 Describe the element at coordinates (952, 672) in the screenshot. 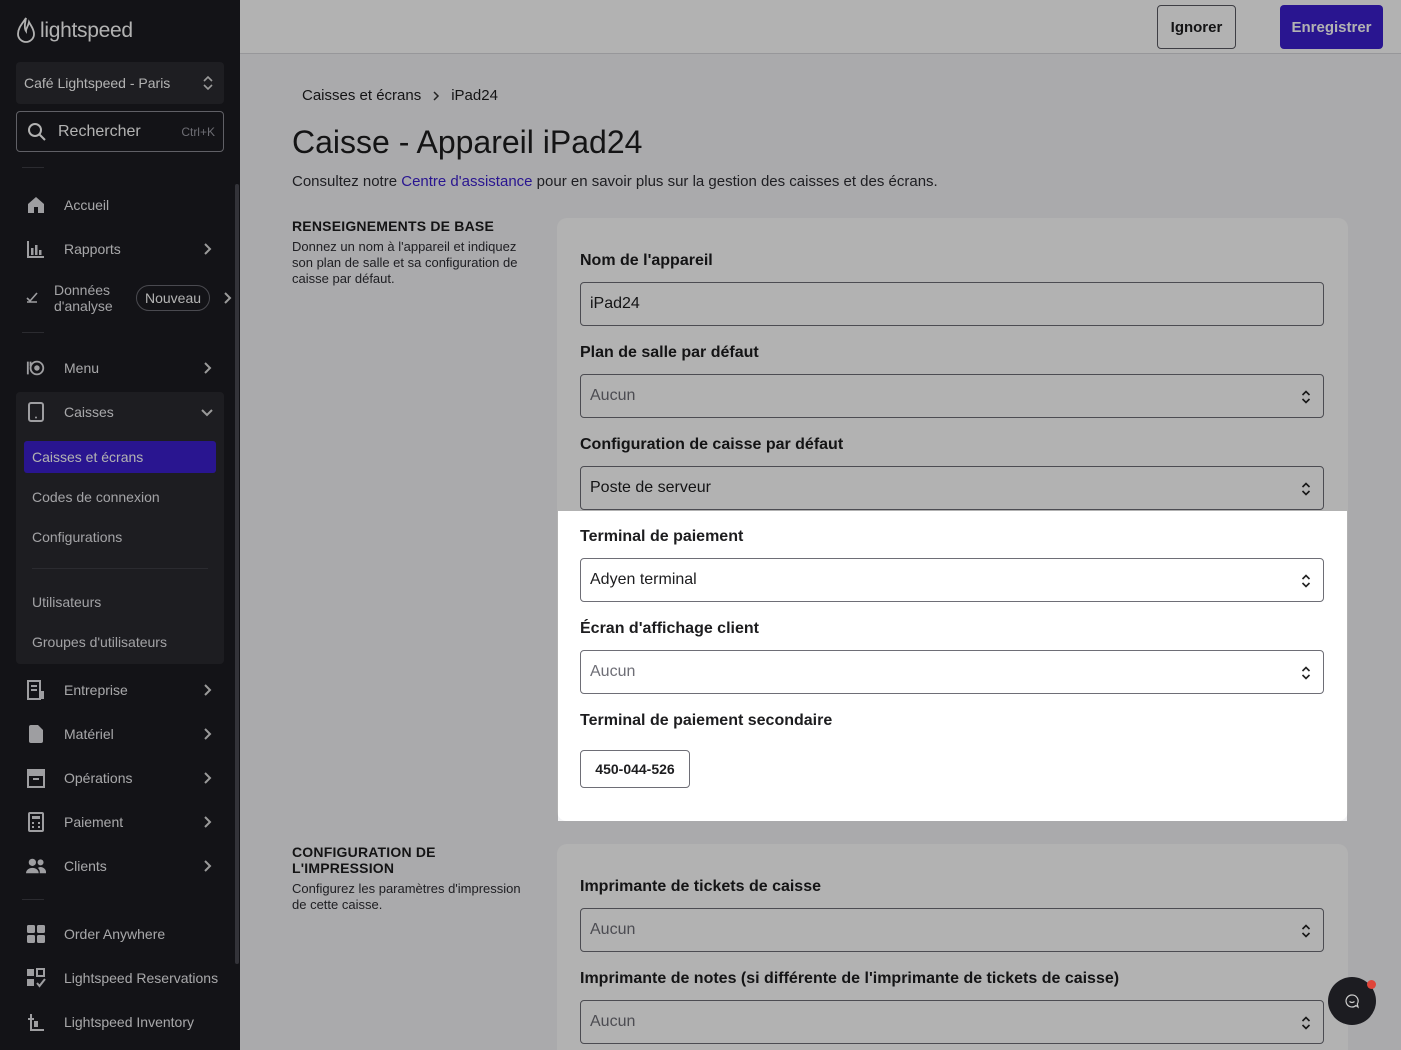

I see `customer-display-select: Aucun` at that location.